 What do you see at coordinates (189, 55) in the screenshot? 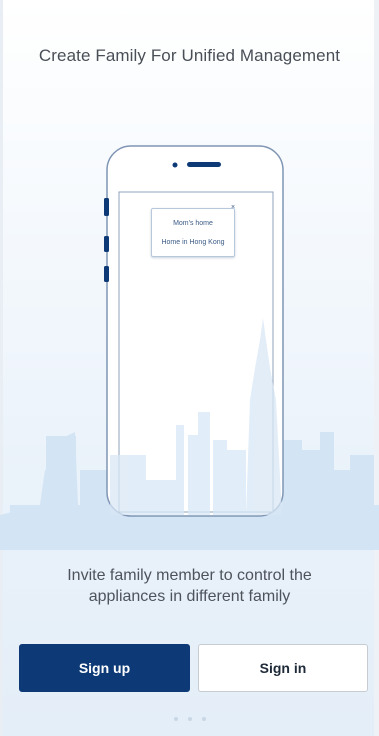
I see `page-title: Create Family For Unified Management` at bounding box center [189, 55].